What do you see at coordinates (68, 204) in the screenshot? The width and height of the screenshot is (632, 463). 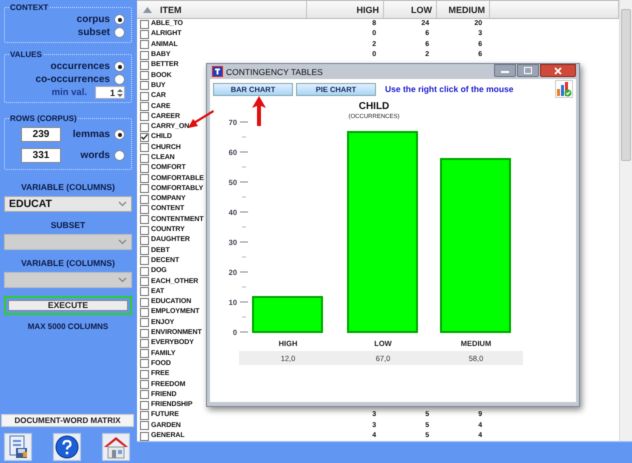 I see `dropdown: EDUCAT` at bounding box center [68, 204].